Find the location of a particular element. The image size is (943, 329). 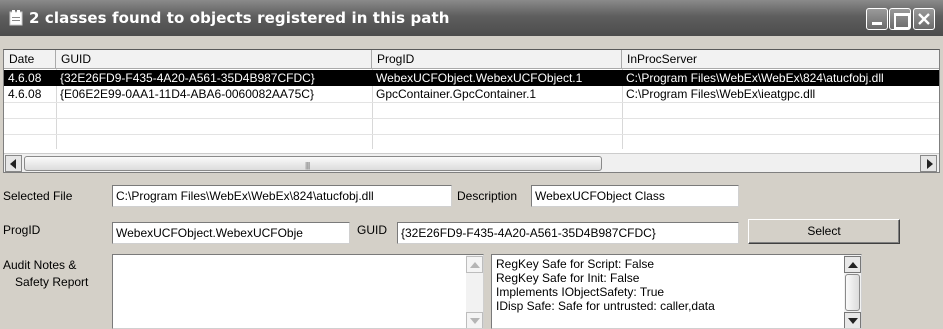

safety-line: RegKey Safe for Script: False is located at coordinates (575, 264).